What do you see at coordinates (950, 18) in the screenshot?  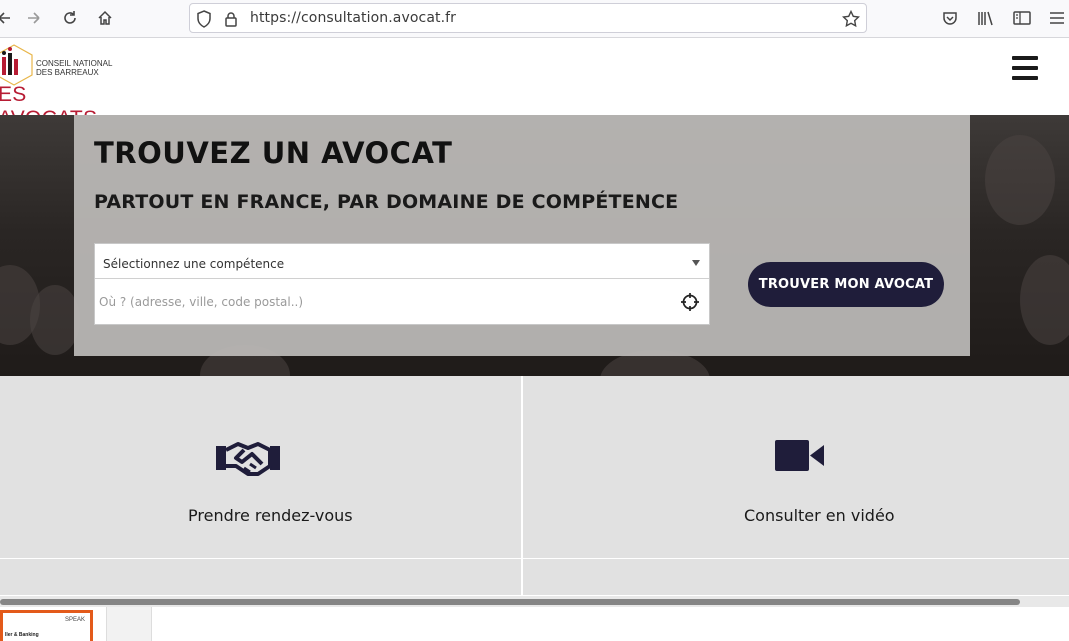 I see `pocket-icon` at bounding box center [950, 18].